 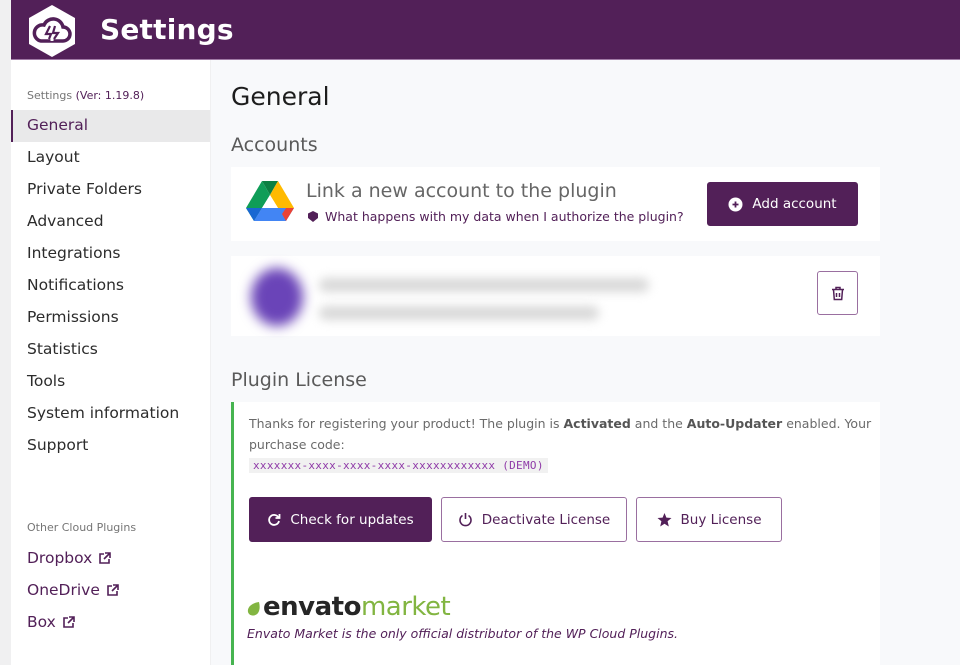 What do you see at coordinates (60, 558) in the screenshot?
I see `dropbox-link-label: Dropbox` at bounding box center [60, 558].